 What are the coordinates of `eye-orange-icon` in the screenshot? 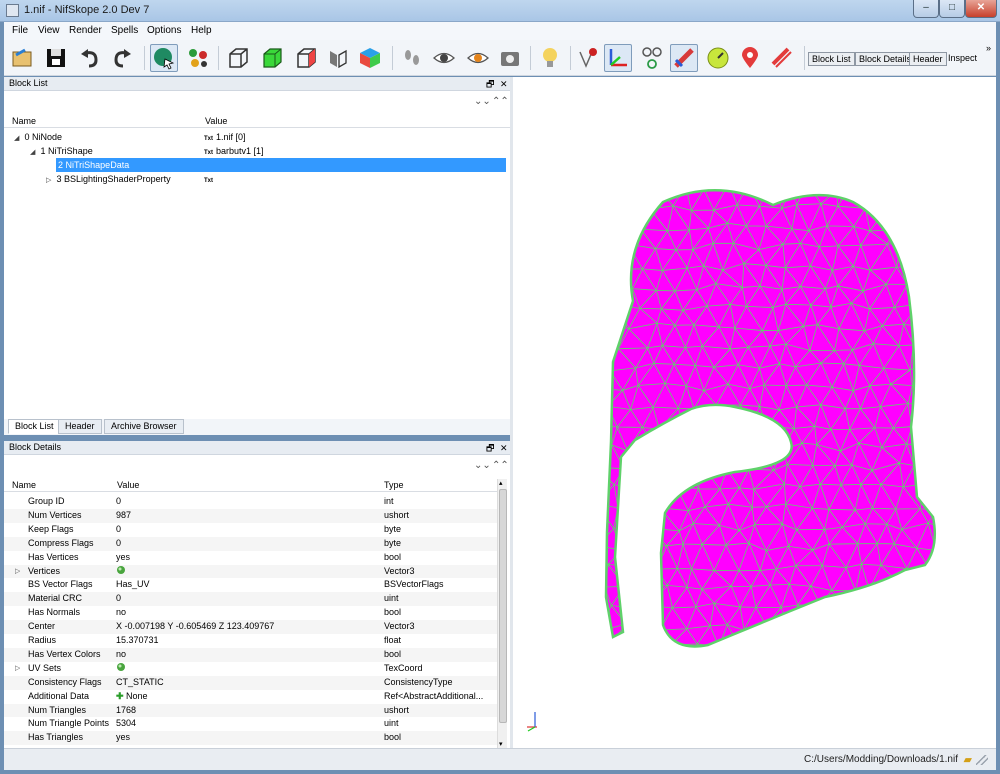 It's located at (478, 58).